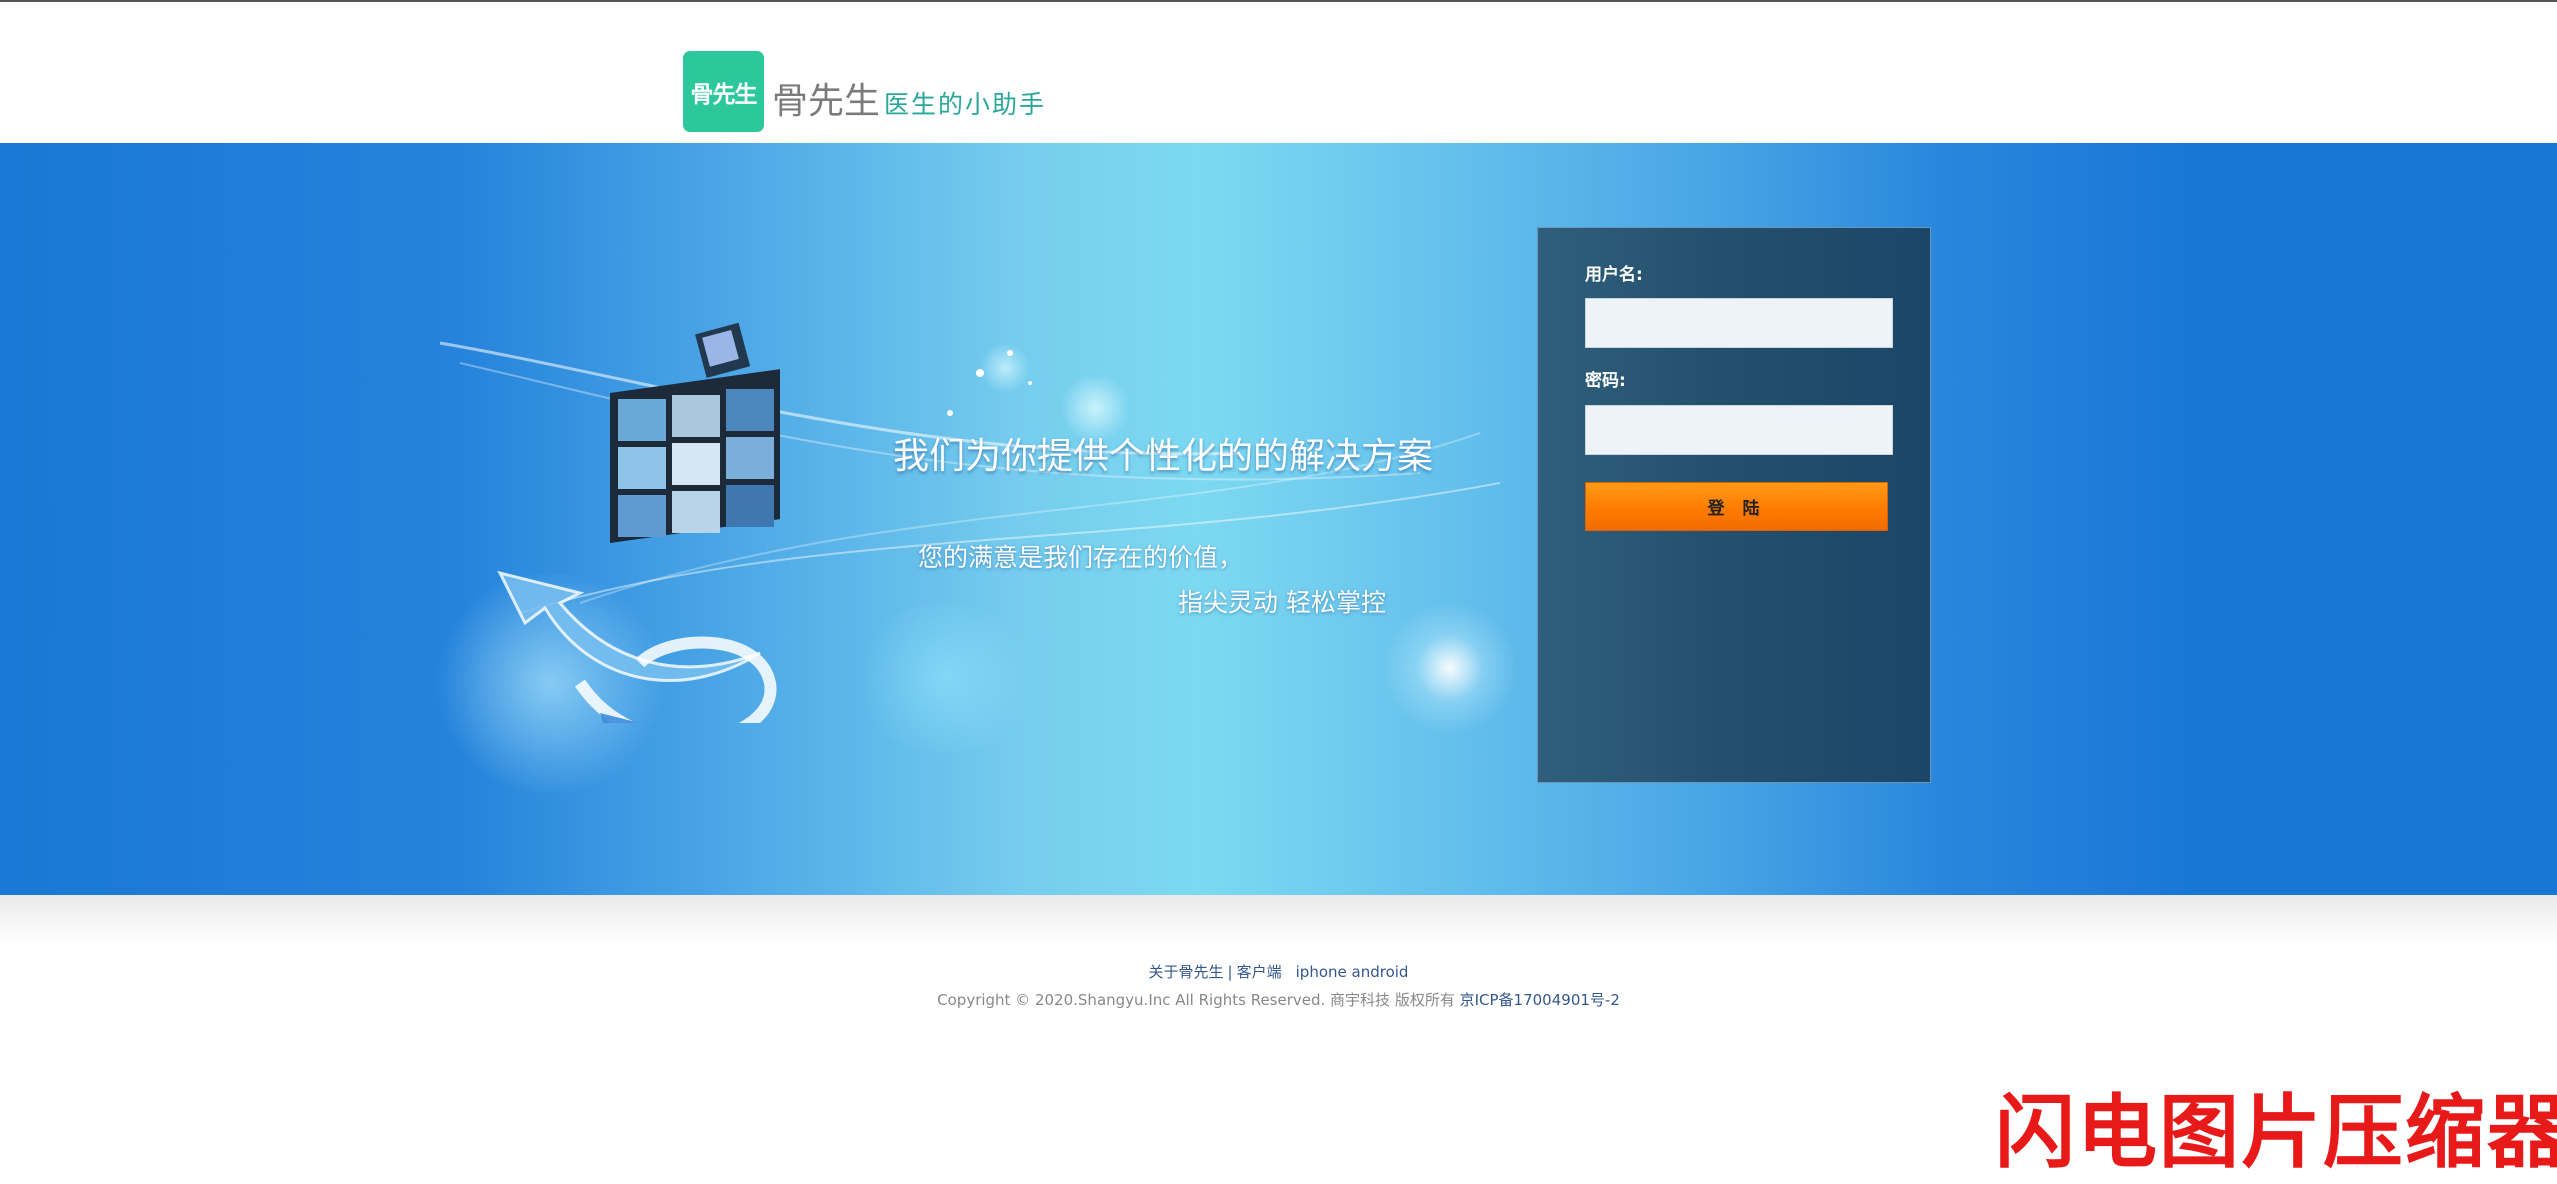 The width and height of the screenshot is (2557, 1184). What do you see at coordinates (1278, 920) in the screenshot?
I see `footer-fade` at bounding box center [1278, 920].